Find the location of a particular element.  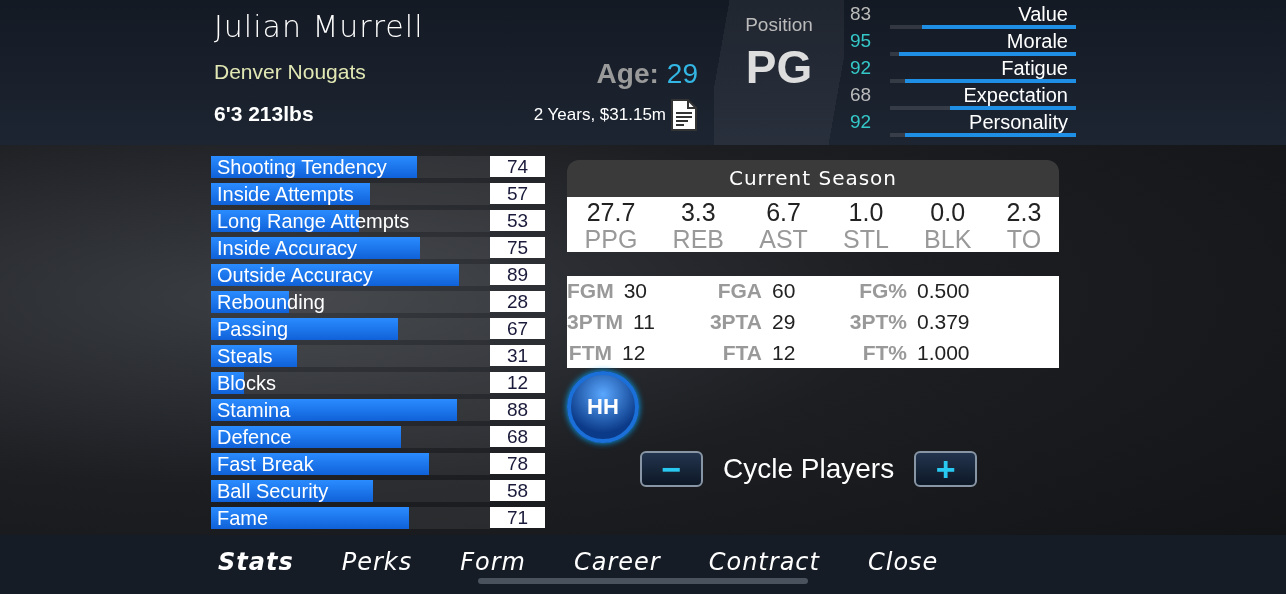

attribute-label: Fast Break is located at coordinates (265, 463).